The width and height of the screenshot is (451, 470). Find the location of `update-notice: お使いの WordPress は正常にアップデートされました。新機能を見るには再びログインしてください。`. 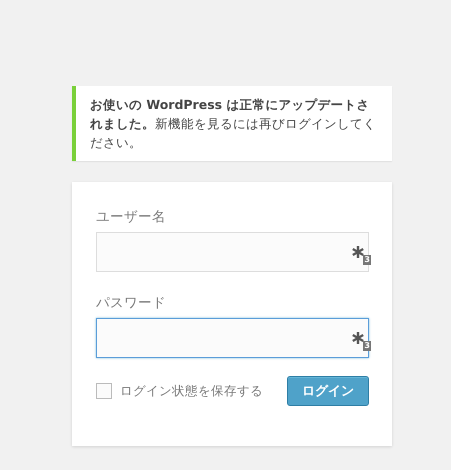

update-notice: お使いの WordPress は正常にアップデートされました。新機能を見るには再びログインしてください。 is located at coordinates (232, 123).